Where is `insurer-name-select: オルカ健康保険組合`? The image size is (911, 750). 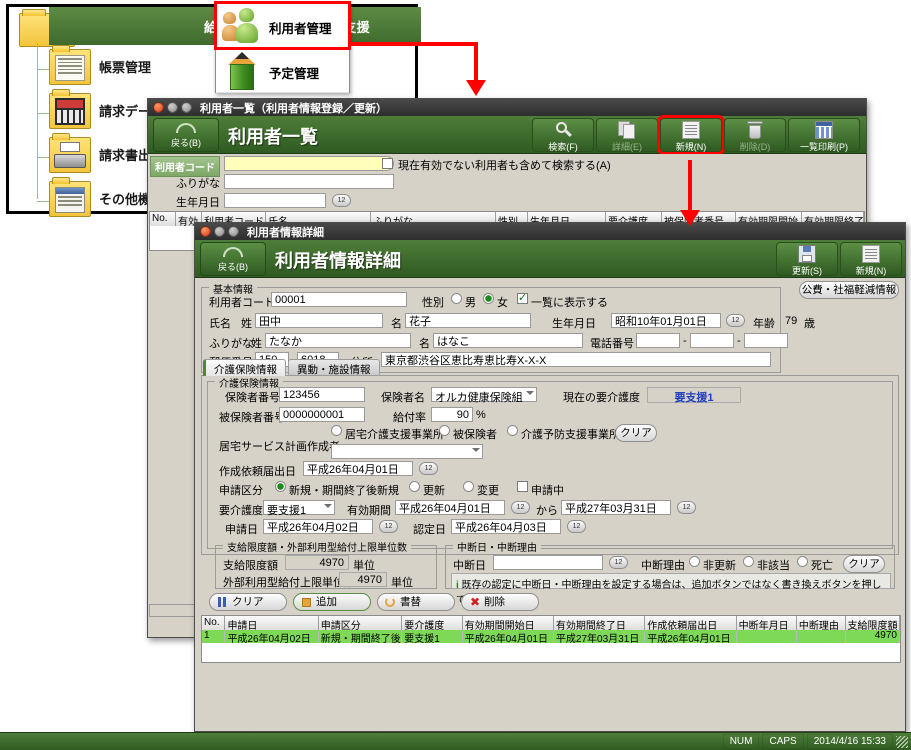
insurer-name-select: オルカ健康保険組合 is located at coordinates (484, 403).